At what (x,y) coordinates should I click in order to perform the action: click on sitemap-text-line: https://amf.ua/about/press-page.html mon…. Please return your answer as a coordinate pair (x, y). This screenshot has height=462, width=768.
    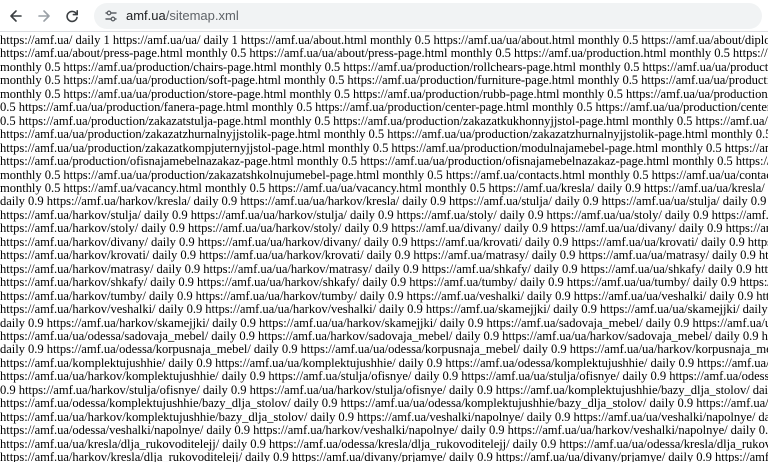
    Looking at the image, I should click on (384, 53).